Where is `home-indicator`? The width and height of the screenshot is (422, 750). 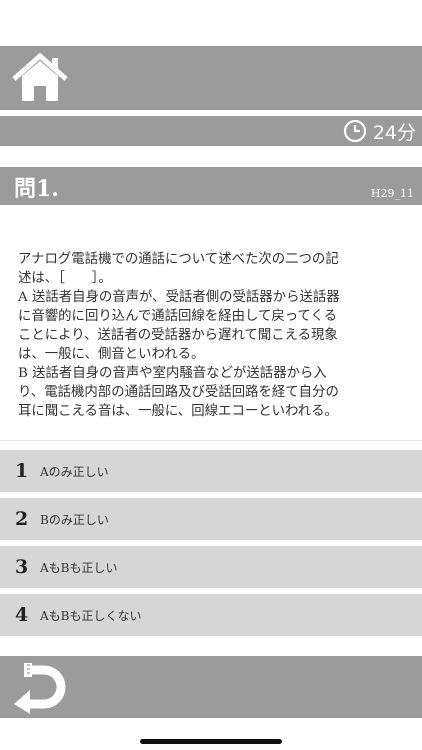
home-indicator is located at coordinates (211, 741).